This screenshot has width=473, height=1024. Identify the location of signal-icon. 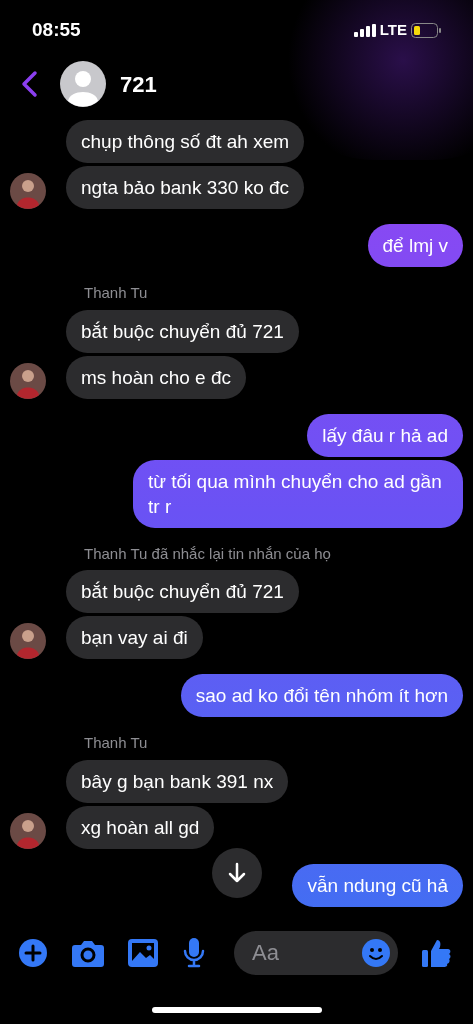
(364, 30).